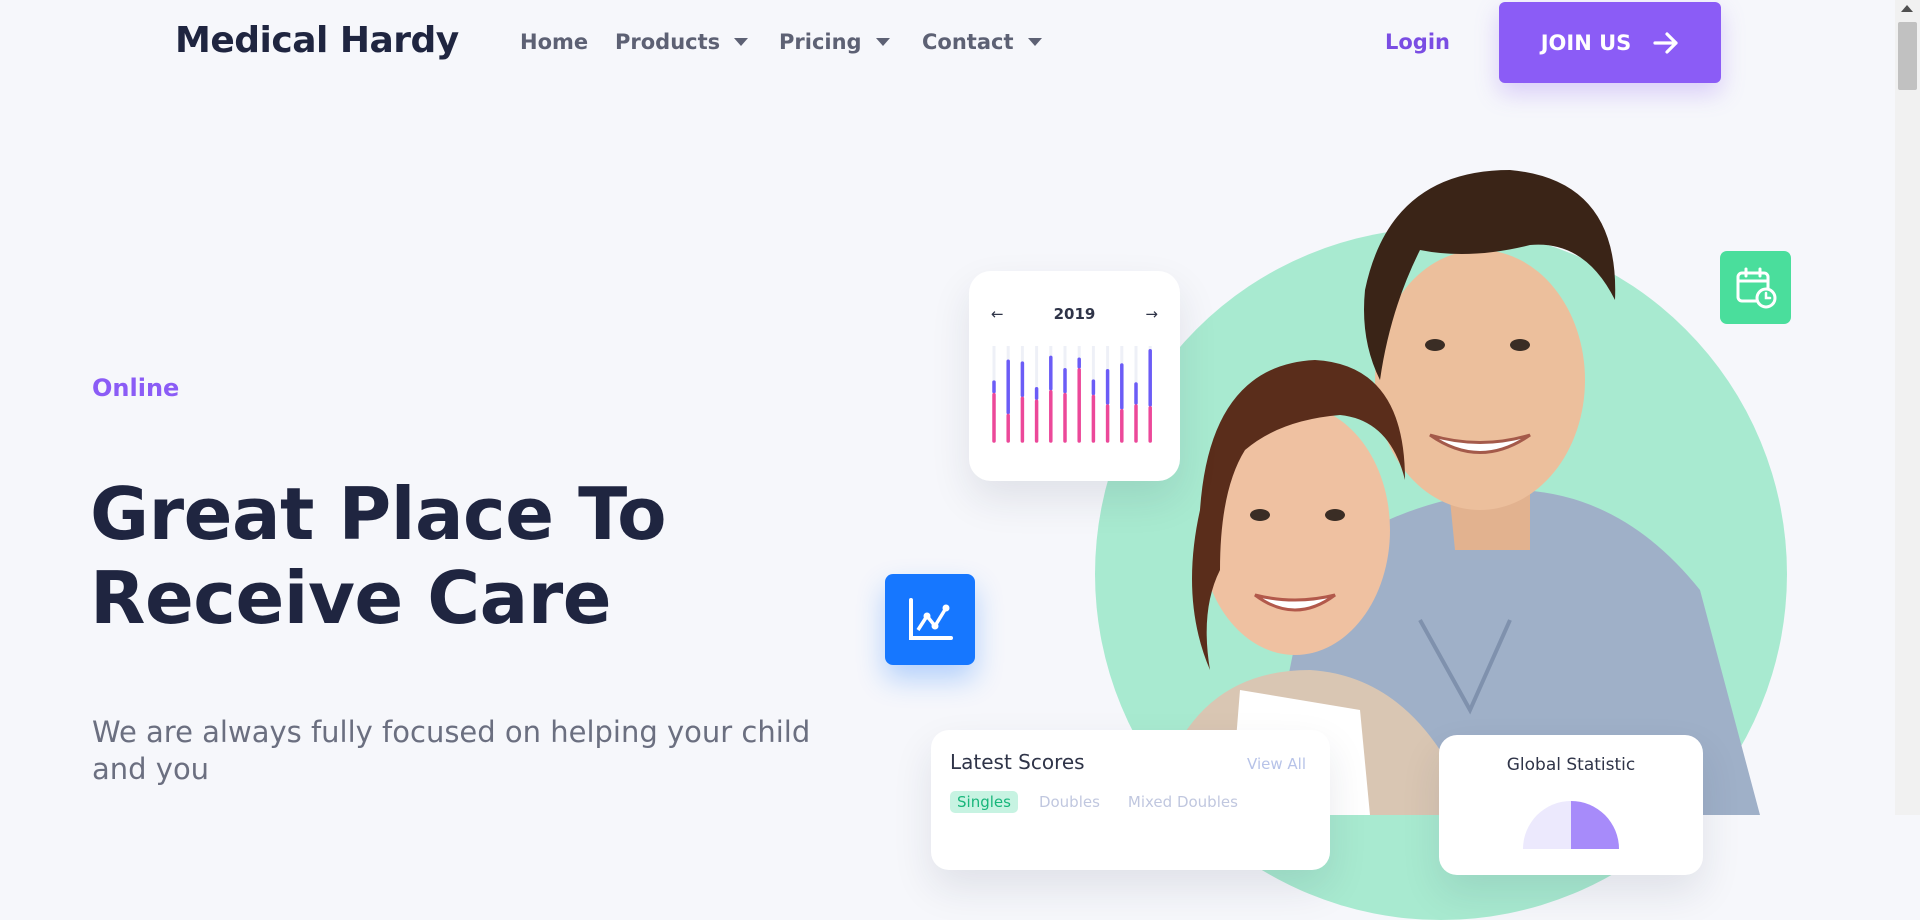 The width and height of the screenshot is (1920, 920). Describe the element at coordinates (668, 42) in the screenshot. I see `nav-products-label: Products` at that location.